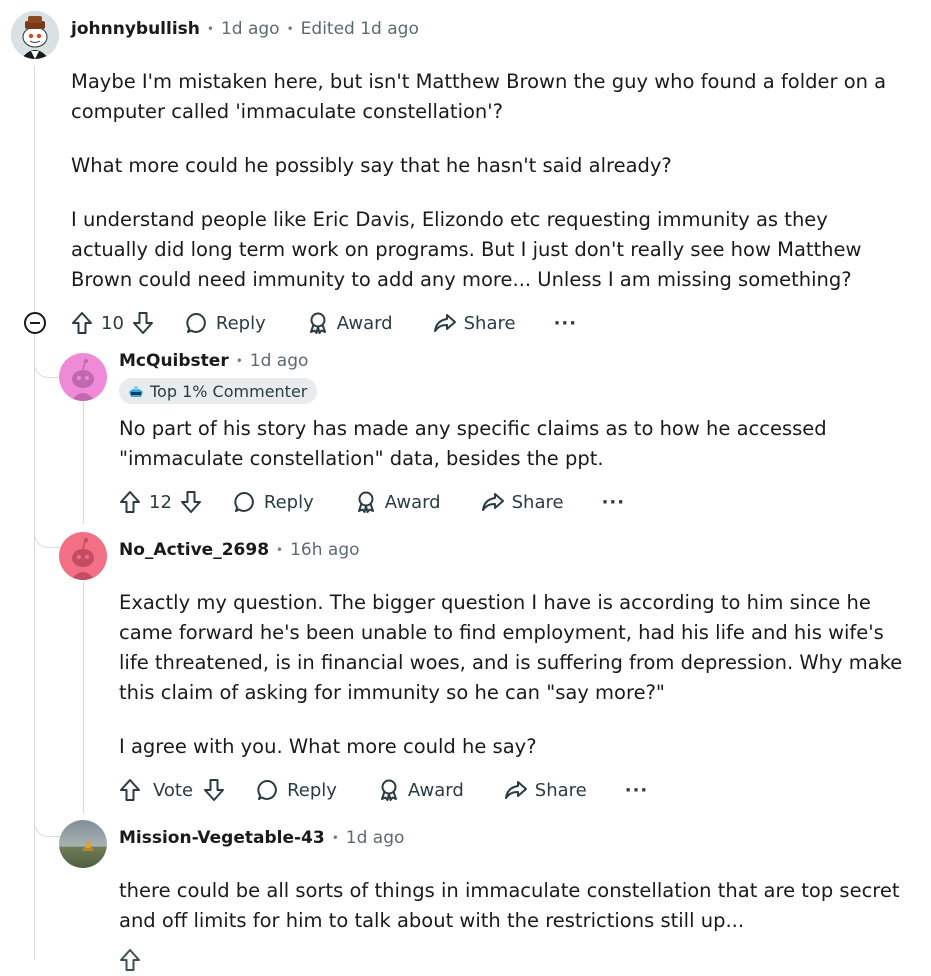 The image size is (931, 976). What do you see at coordinates (112, 323) in the screenshot?
I see `vote-count: 10` at bounding box center [112, 323].